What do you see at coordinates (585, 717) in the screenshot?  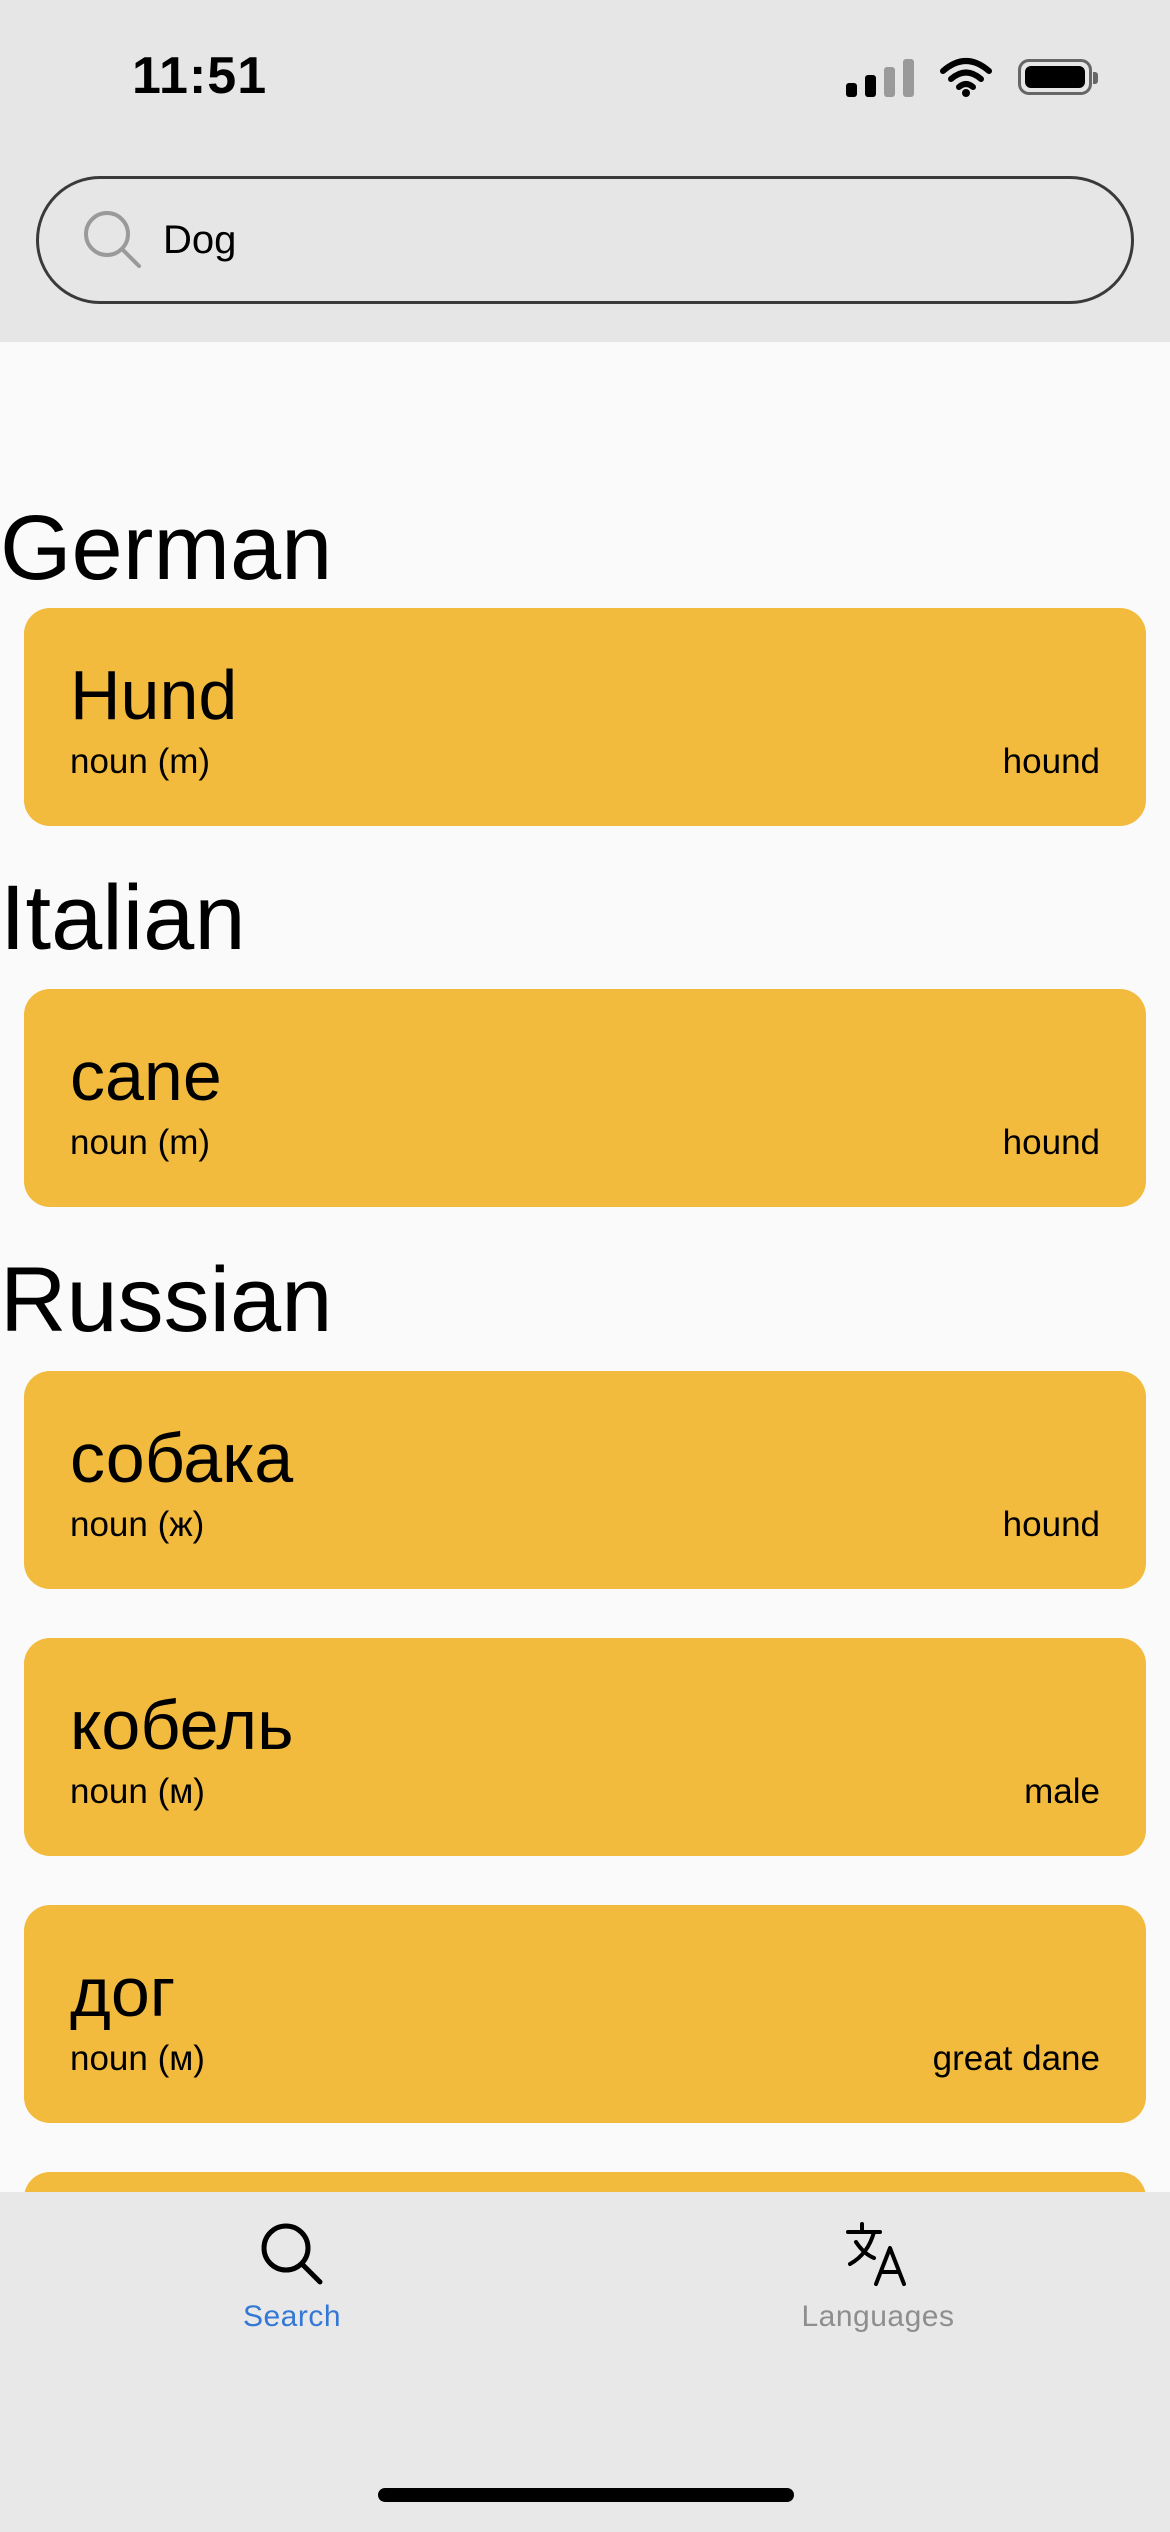 I see `result-card: Hund noun (m) hound` at bounding box center [585, 717].